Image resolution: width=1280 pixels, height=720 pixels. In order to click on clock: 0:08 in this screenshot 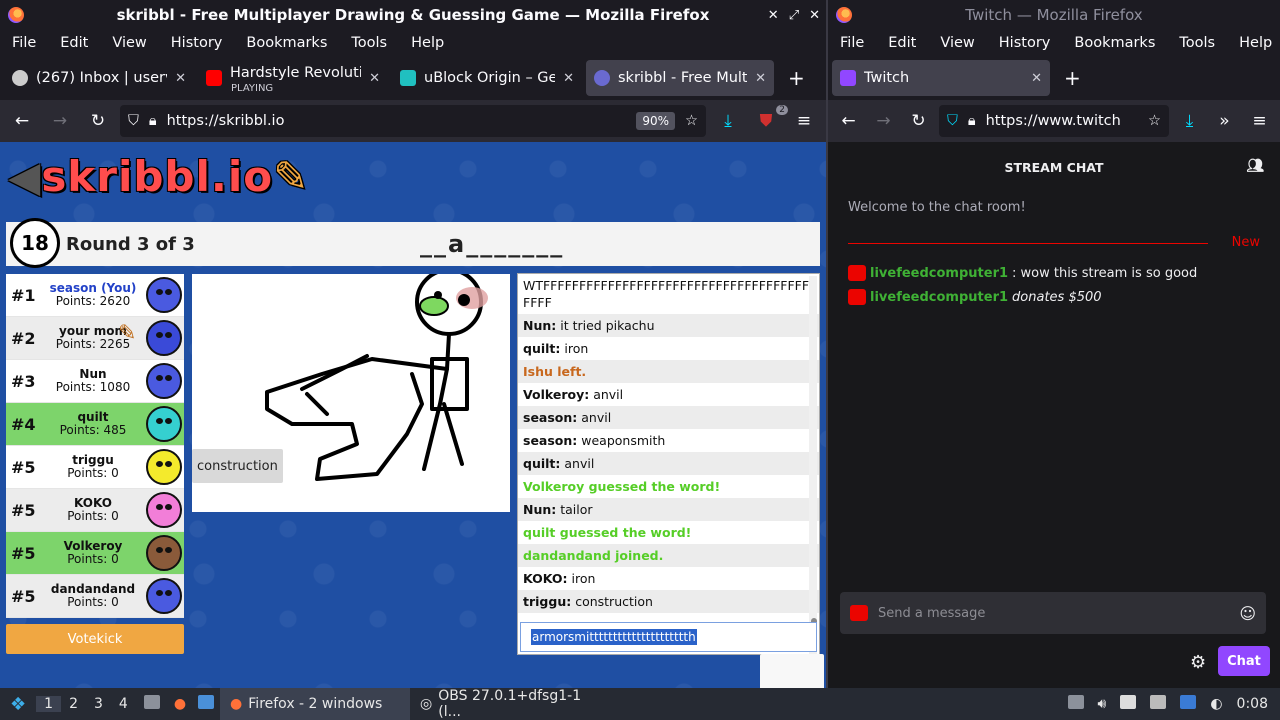, I will do `click(1252, 704)`.